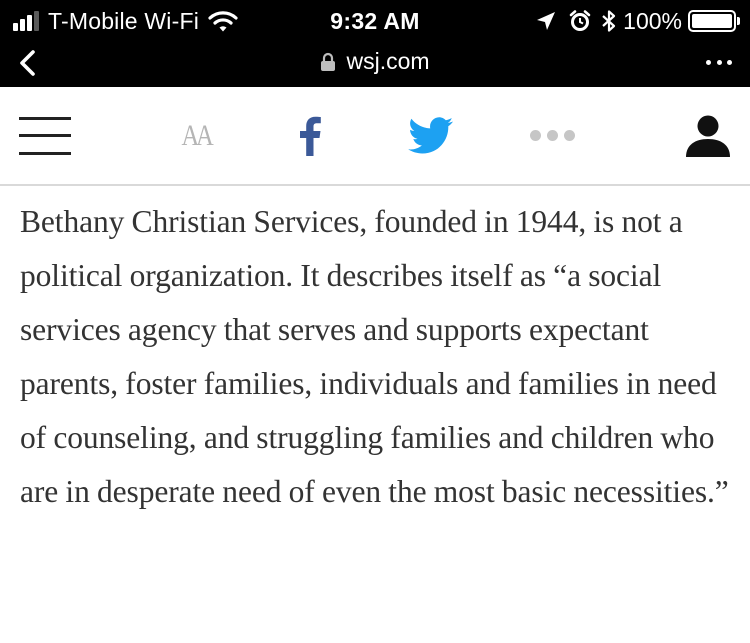 This screenshot has width=750, height=643. Describe the element at coordinates (714, 21) in the screenshot. I see `battery-icon` at that location.